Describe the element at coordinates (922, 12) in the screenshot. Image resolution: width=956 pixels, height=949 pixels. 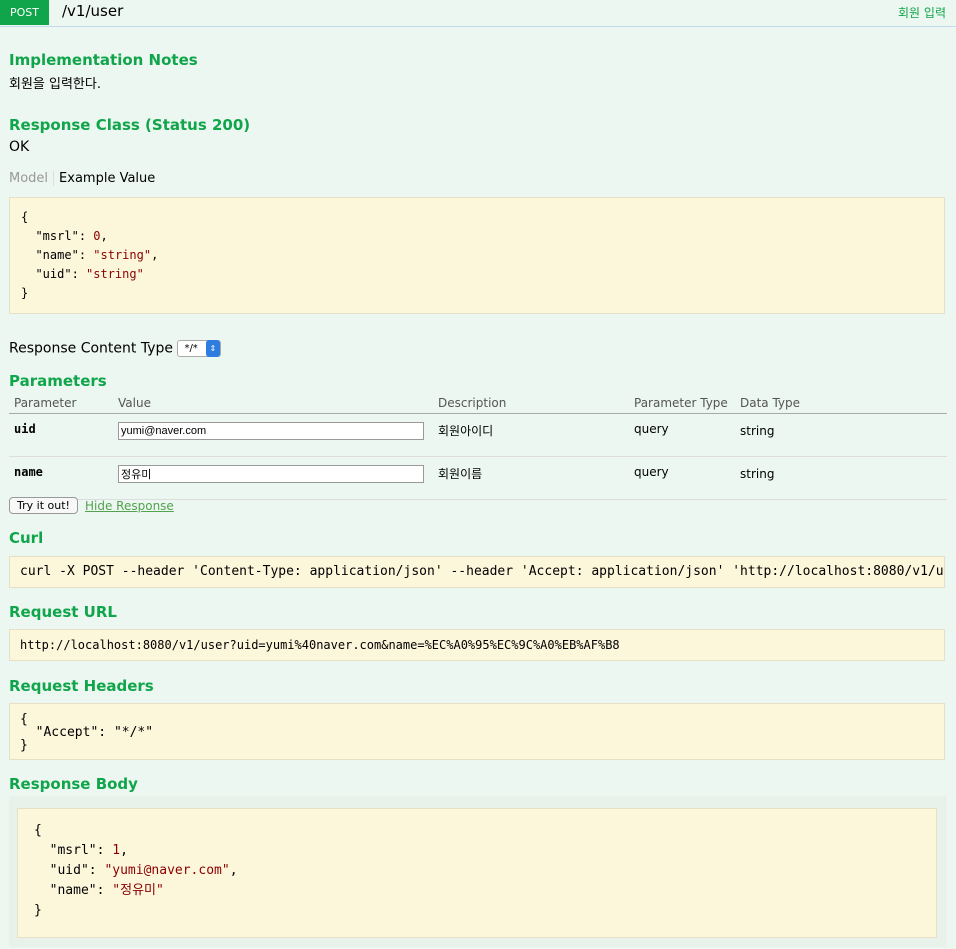
I see `operation-summary: 회원 입력` at that location.